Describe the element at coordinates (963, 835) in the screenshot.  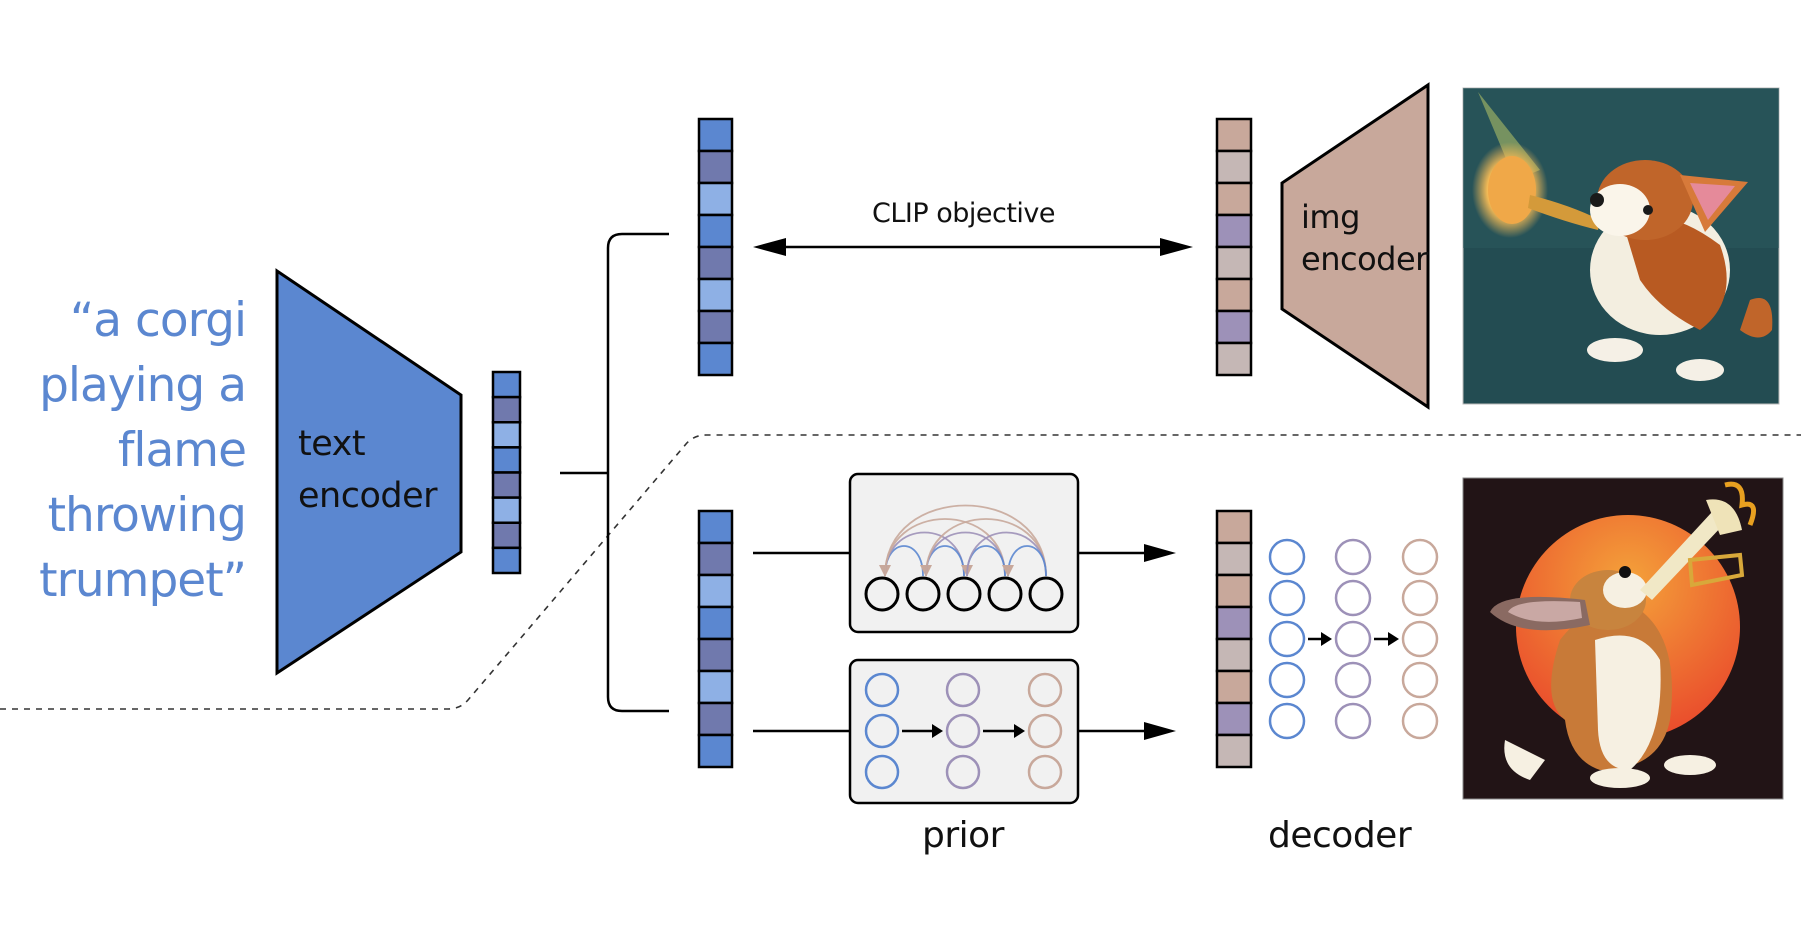
I see `prior-label: prior` at that location.